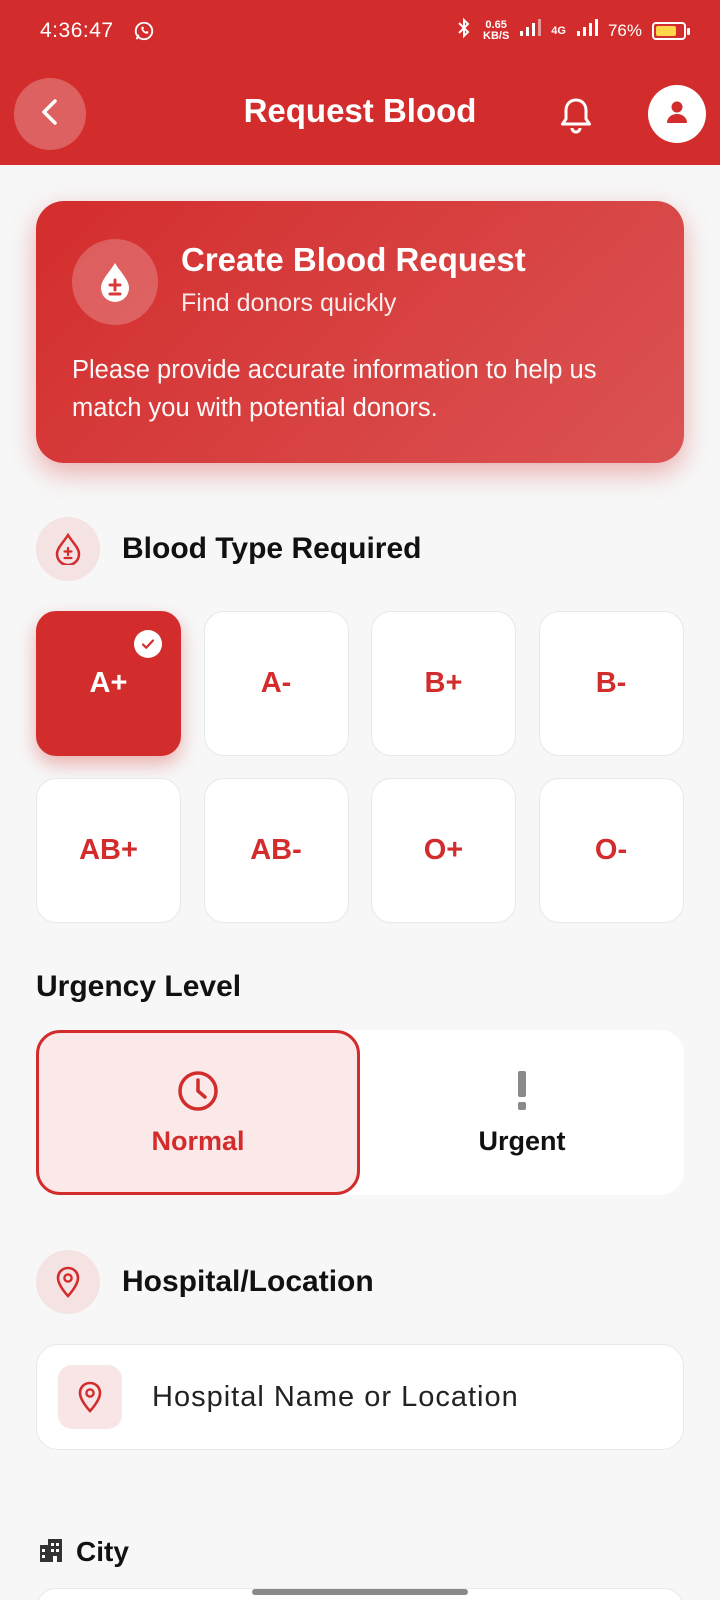 The height and width of the screenshot is (1600, 720). Describe the element at coordinates (102, 1551) in the screenshot. I see `city-title: City` at that location.